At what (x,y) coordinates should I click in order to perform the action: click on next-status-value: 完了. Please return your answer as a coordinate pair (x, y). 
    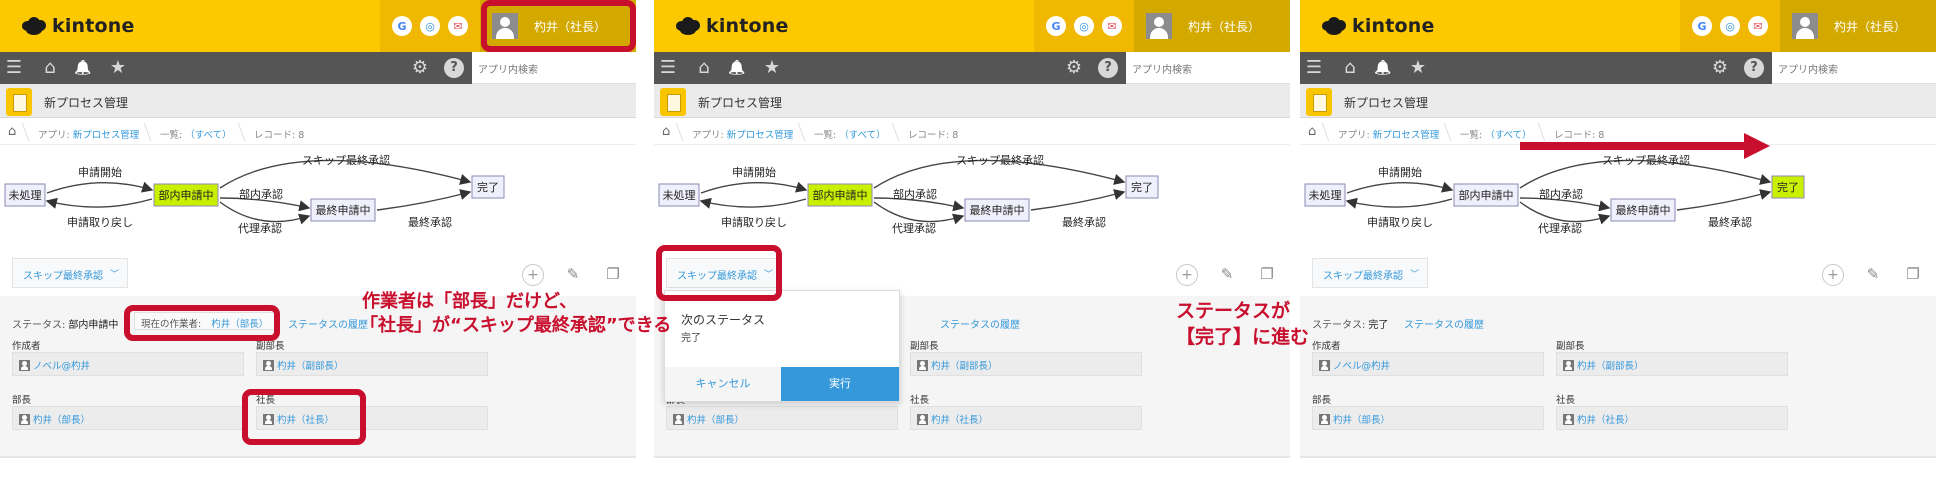
    Looking at the image, I should click on (691, 336).